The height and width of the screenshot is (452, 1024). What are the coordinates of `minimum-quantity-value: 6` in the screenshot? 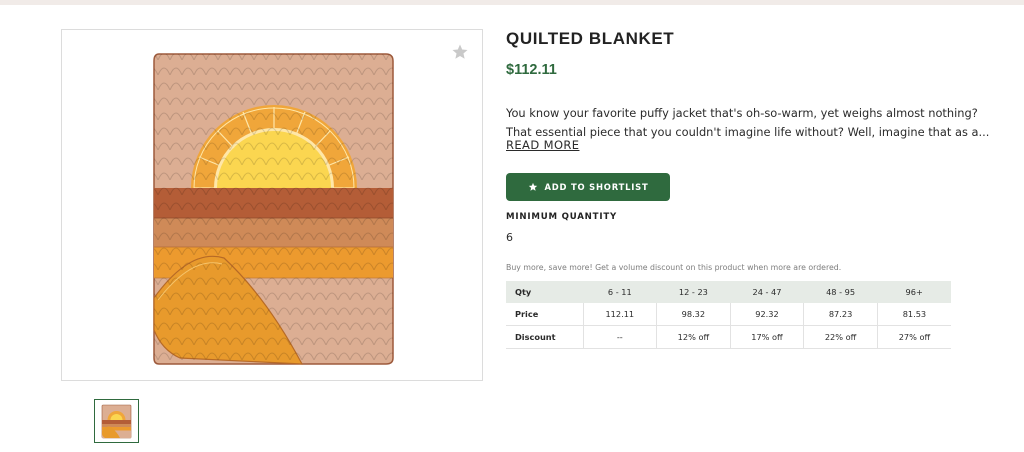 It's located at (509, 237).